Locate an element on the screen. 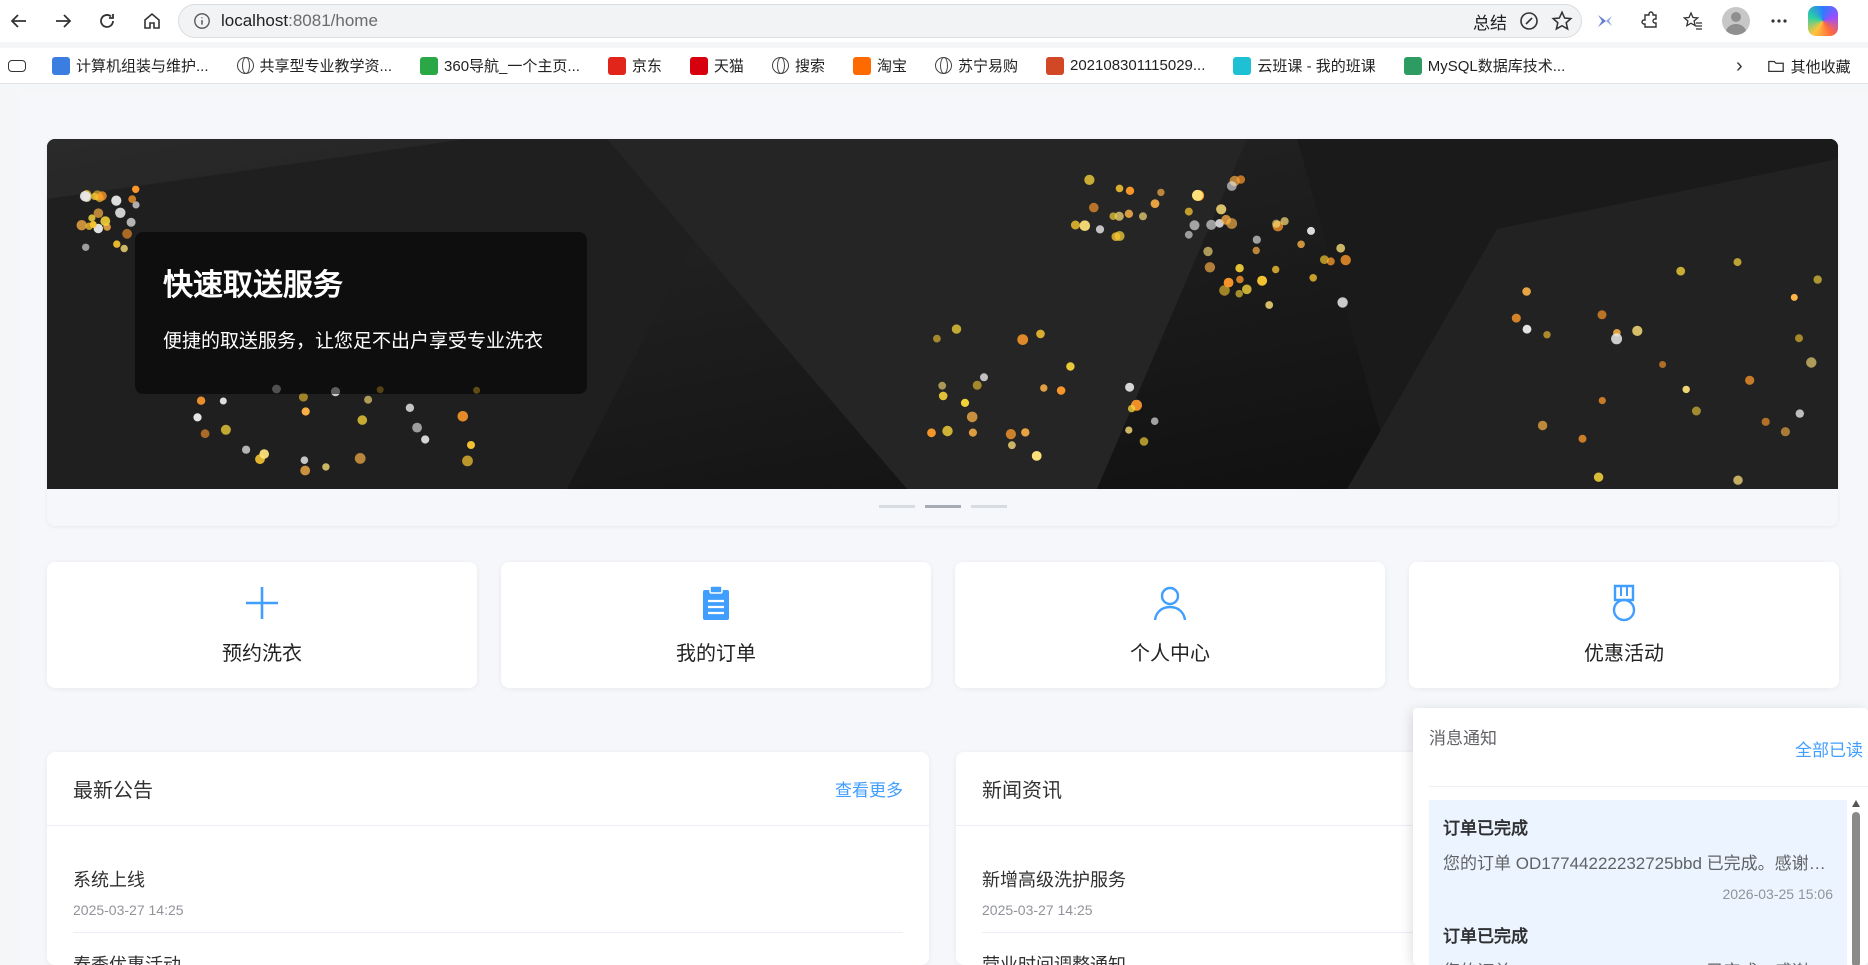 Image resolution: width=1868 pixels, height=965 pixels. favorites-icon is located at coordinates (1693, 21).